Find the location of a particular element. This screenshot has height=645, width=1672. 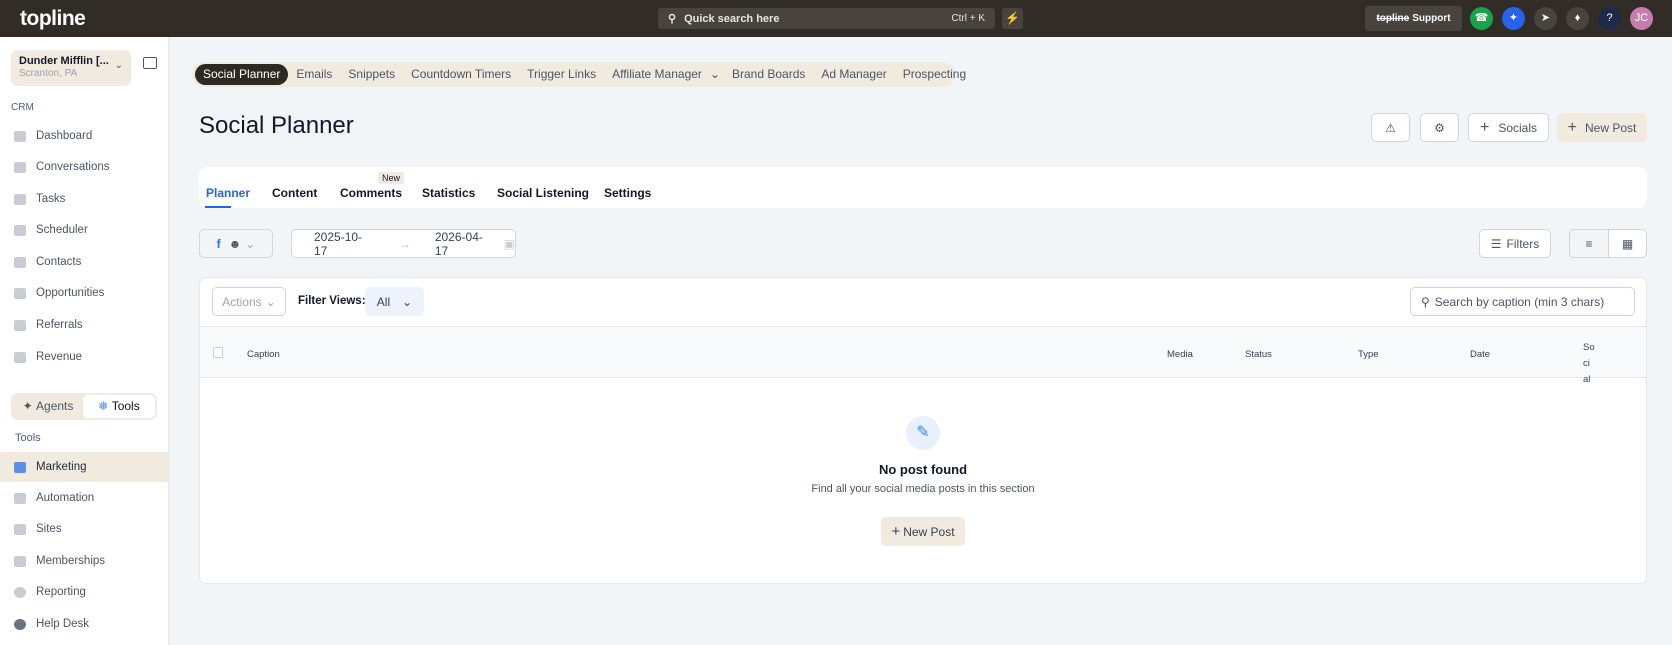

tab-planner: Planner is located at coordinates (228, 193).